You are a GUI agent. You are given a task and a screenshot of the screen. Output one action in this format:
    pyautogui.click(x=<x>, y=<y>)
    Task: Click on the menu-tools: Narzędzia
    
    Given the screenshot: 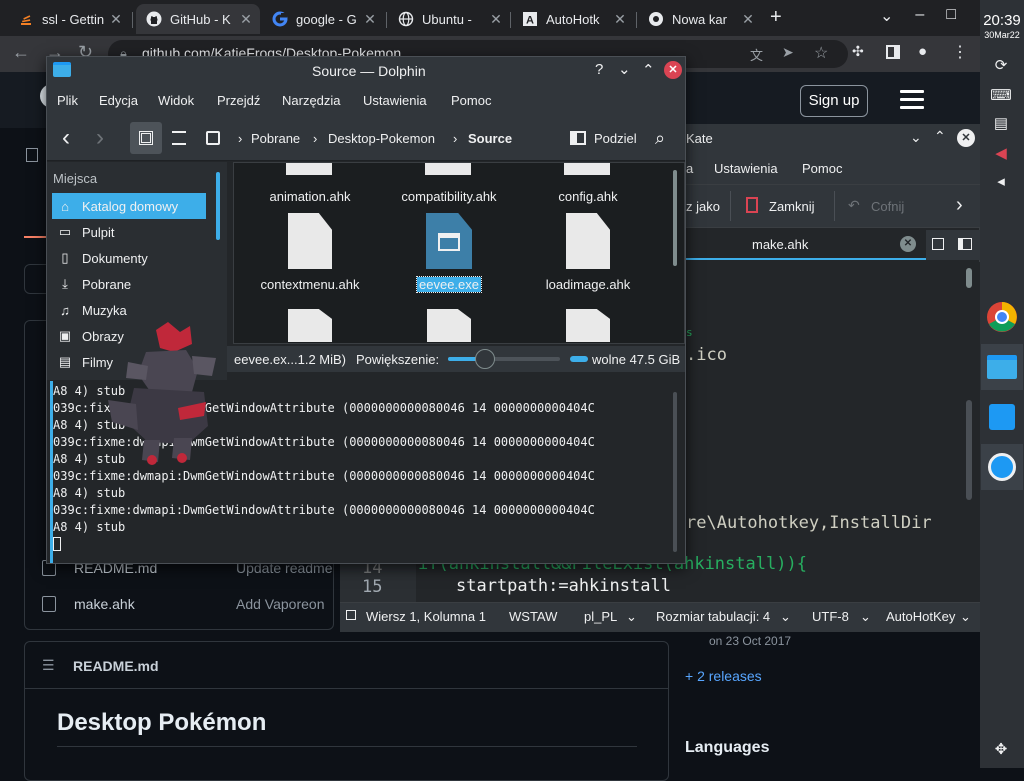 What is the action you would take?
    pyautogui.click(x=311, y=100)
    